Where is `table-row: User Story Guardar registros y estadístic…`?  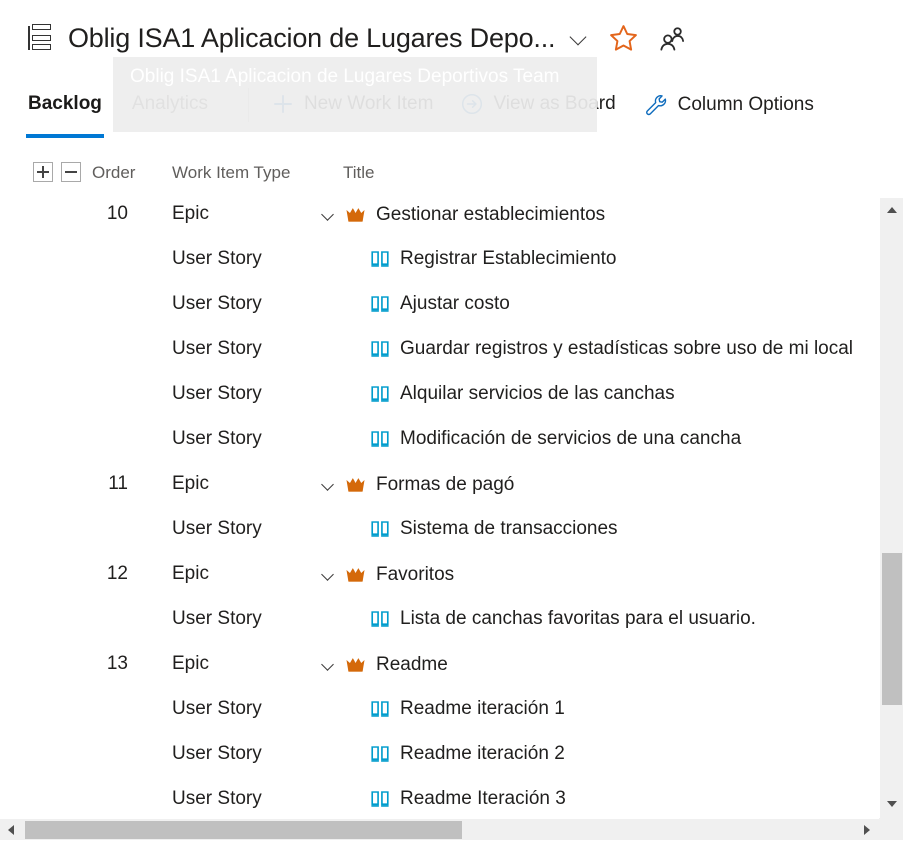
table-row: User Story Guardar registros y estadístic… is located at coordinates (451, 355).